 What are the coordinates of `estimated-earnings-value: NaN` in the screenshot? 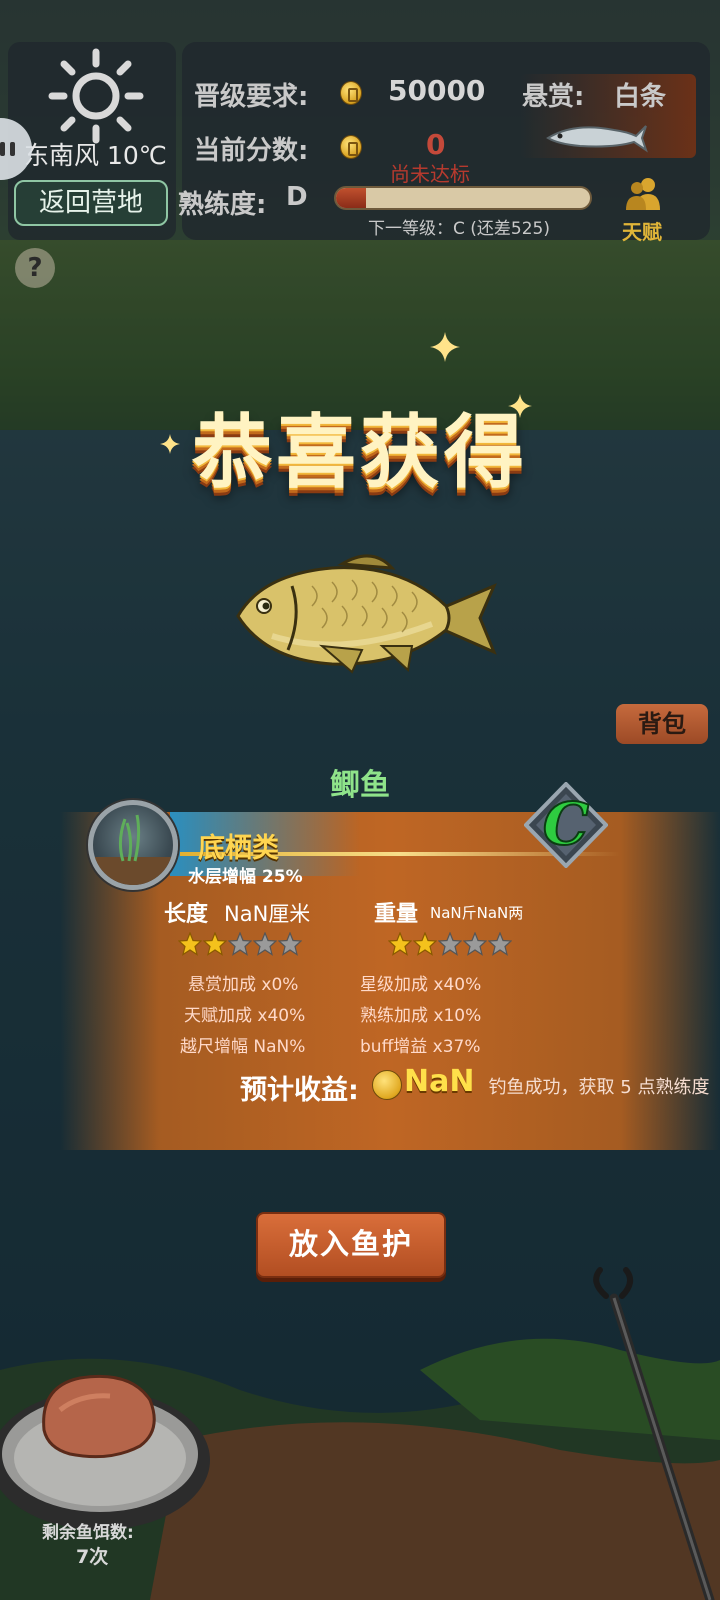 It's located at (439, 1081).